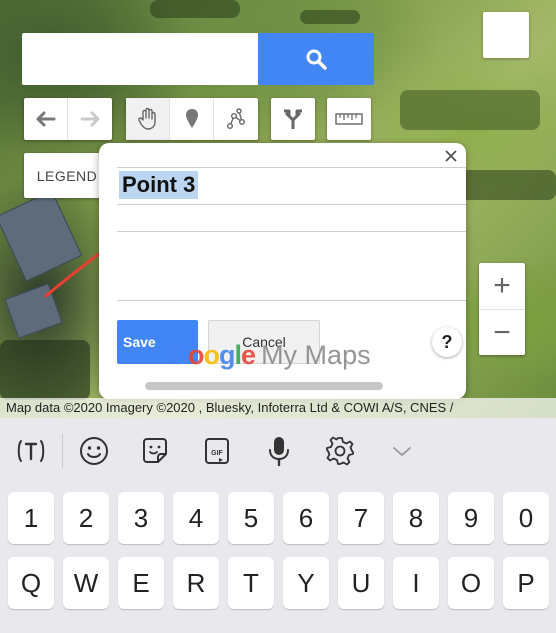  What do you see at coordinates (416, 518) in the screenshot?
I see `key: 8` at bounding box center [416, 518].